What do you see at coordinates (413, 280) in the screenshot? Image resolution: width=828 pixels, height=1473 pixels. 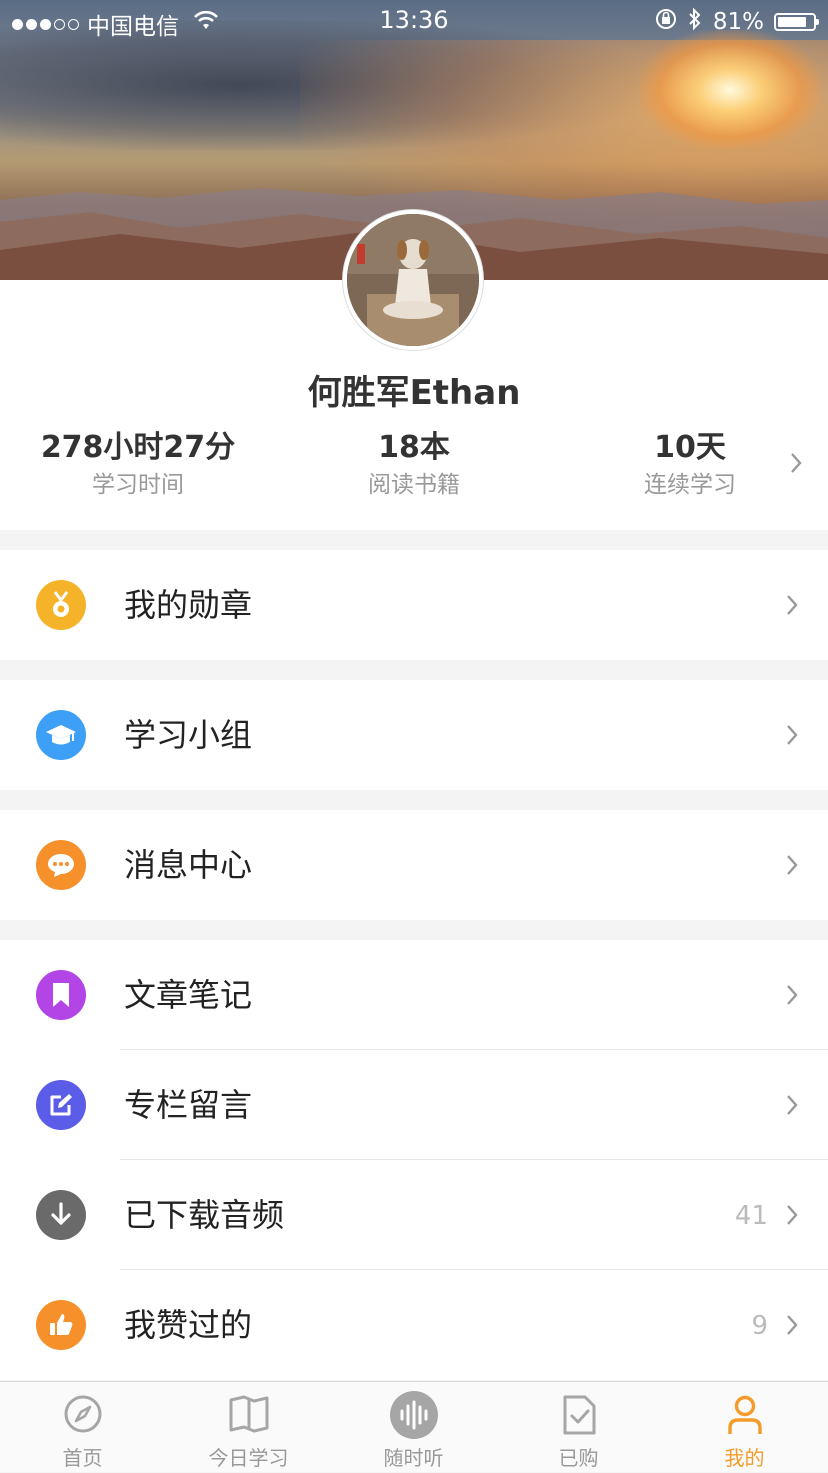 I see `avatar` at bounding box center [413, 280].